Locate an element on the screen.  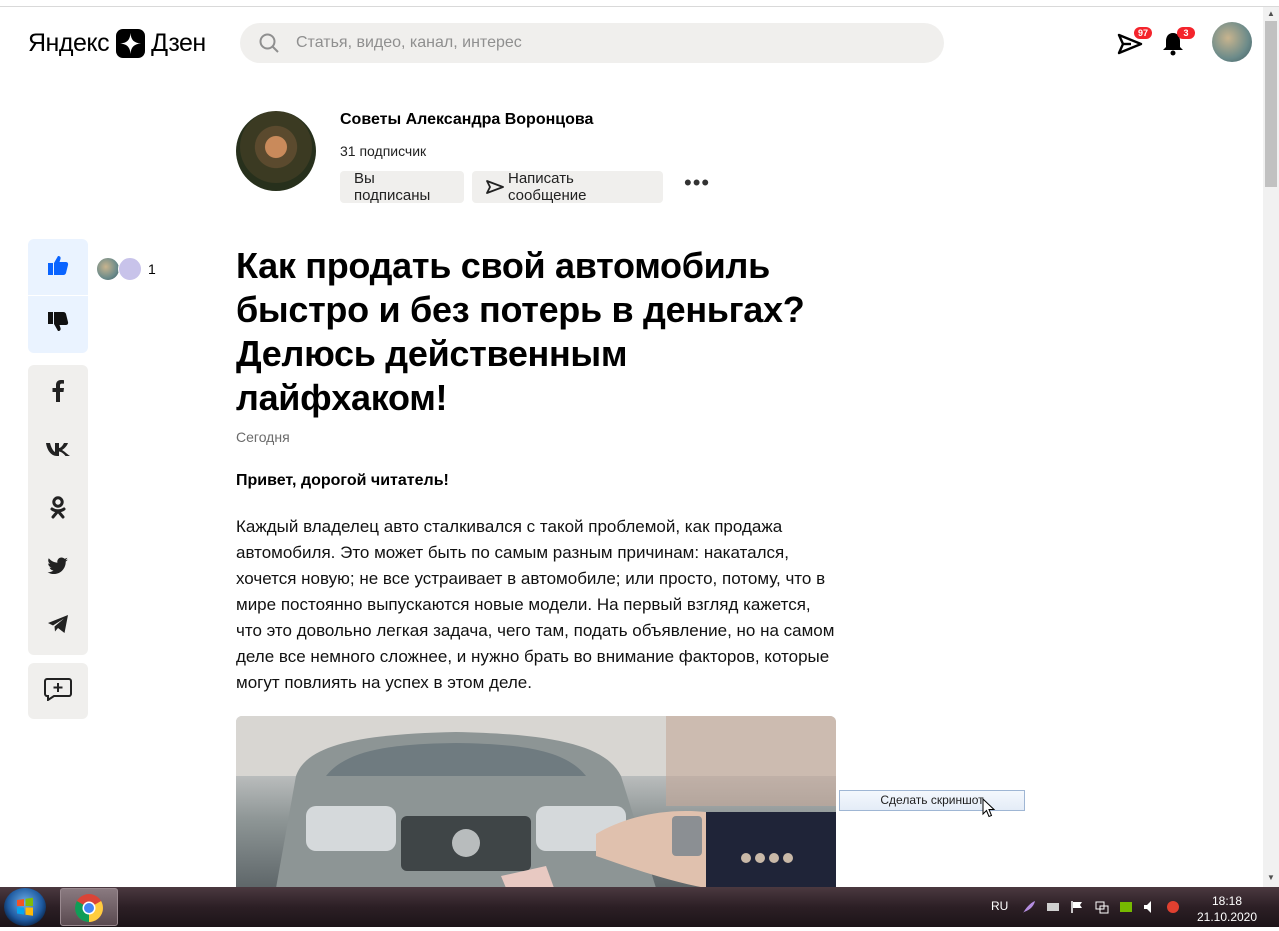
likes-count: 1 is located at coordinates (152, 269).